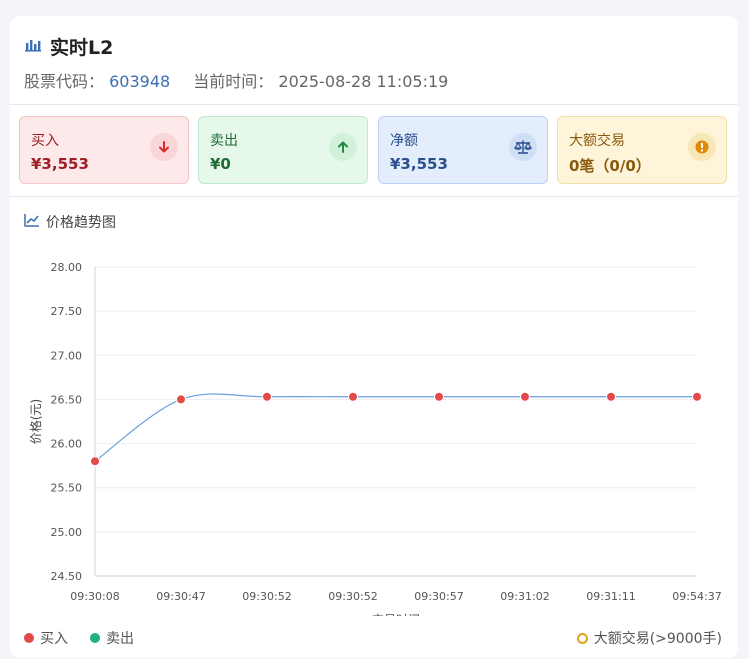 The image size is (749, 659). What do you see at coordinates (233, 81) in the screenshot?
I see `current-time-label: 当前时间：` at bounding box center [233, 81].